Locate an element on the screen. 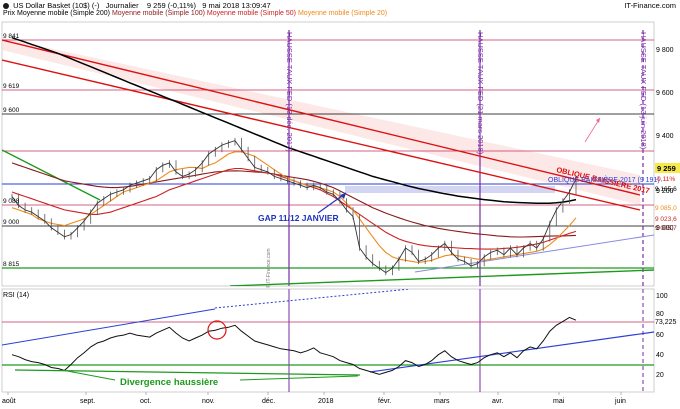 This screenshot has width=680, height=409. time-tick-label: août is located at coordinates (9, 401).